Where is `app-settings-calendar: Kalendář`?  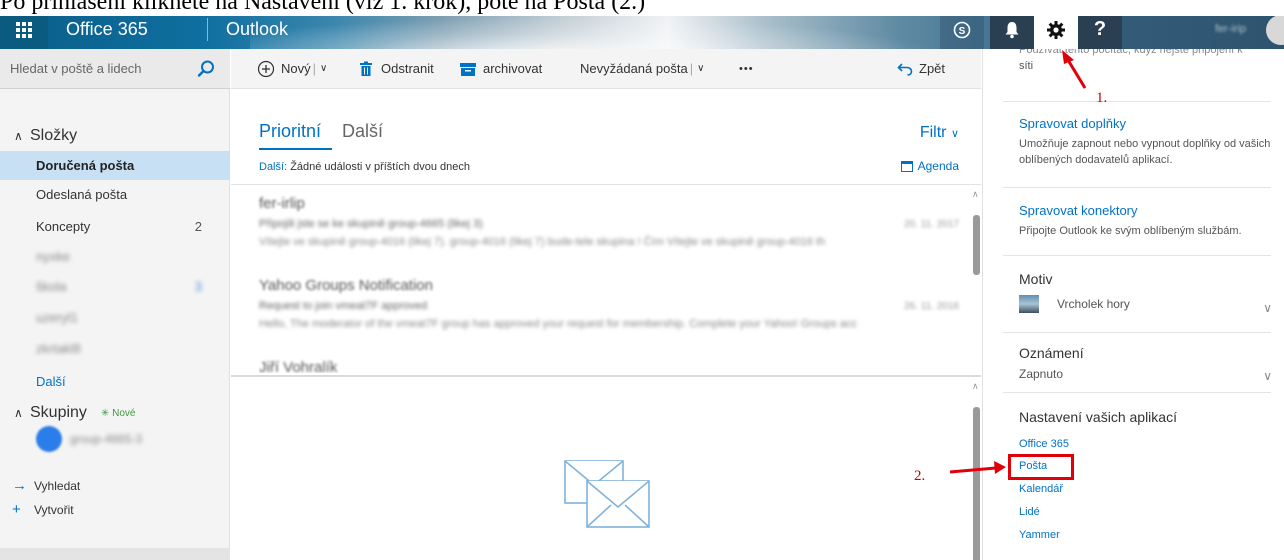
app-settings-calendar: Kalendář is located at coordinates (1041, 489).